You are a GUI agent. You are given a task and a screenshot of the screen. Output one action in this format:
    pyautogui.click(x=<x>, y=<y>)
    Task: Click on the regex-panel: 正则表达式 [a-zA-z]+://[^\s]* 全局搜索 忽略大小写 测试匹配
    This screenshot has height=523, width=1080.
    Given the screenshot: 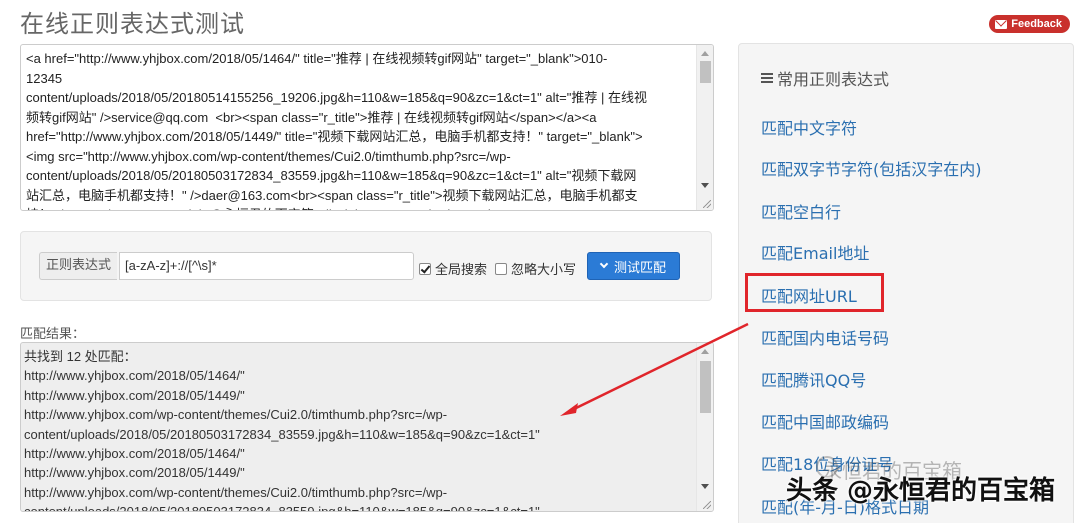 What is the action you would take?
    pyautogui.click(x=366, y=266)
    